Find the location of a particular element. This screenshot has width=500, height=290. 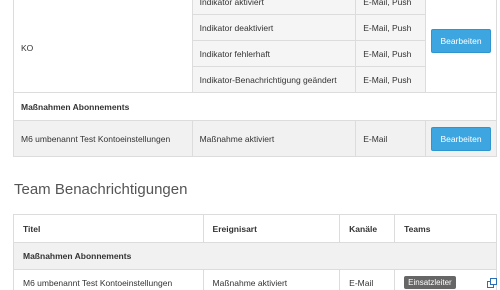

row-channels: E-Mail is located at coordinates (367, 279).